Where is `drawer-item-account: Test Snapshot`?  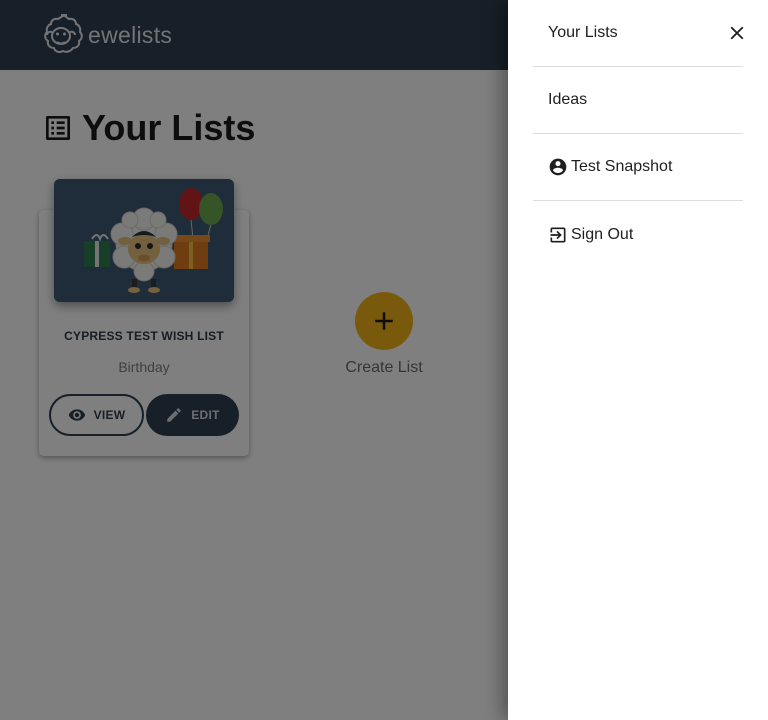 drawer-item-account: Test Snapshot is located at coordinates (638, 167).